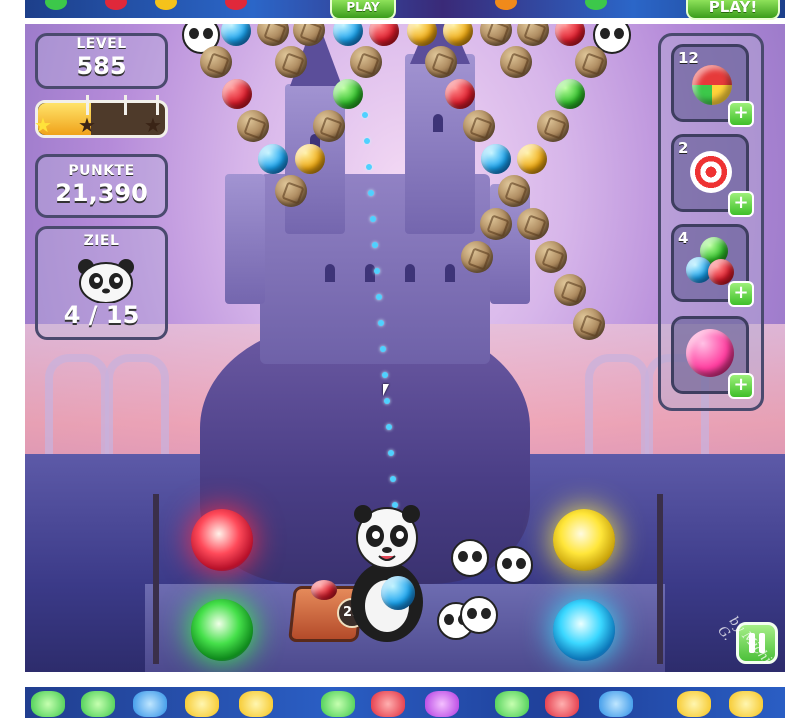 The height and width of the screenshot is (718, 796). Describe the element at coordinates (101, 315) in the screenshot. I see `goal-value: 4 / 15` at that location.